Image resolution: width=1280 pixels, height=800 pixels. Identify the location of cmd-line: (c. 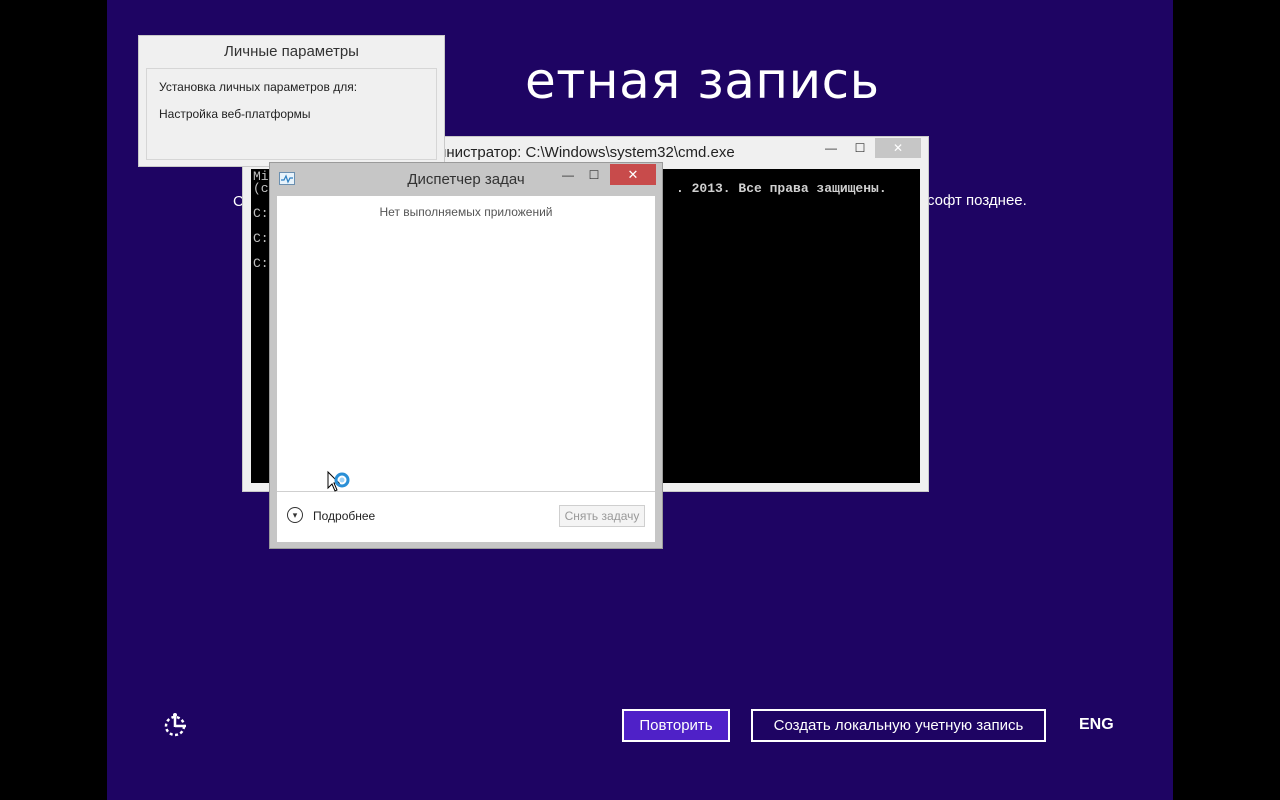
(261, 188).